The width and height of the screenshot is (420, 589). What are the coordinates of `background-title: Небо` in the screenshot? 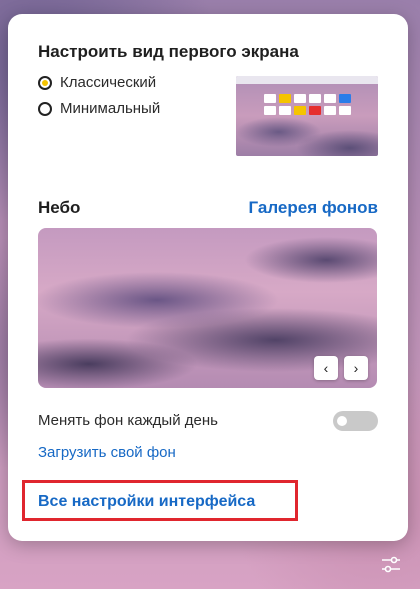 It's located at (59, 207).